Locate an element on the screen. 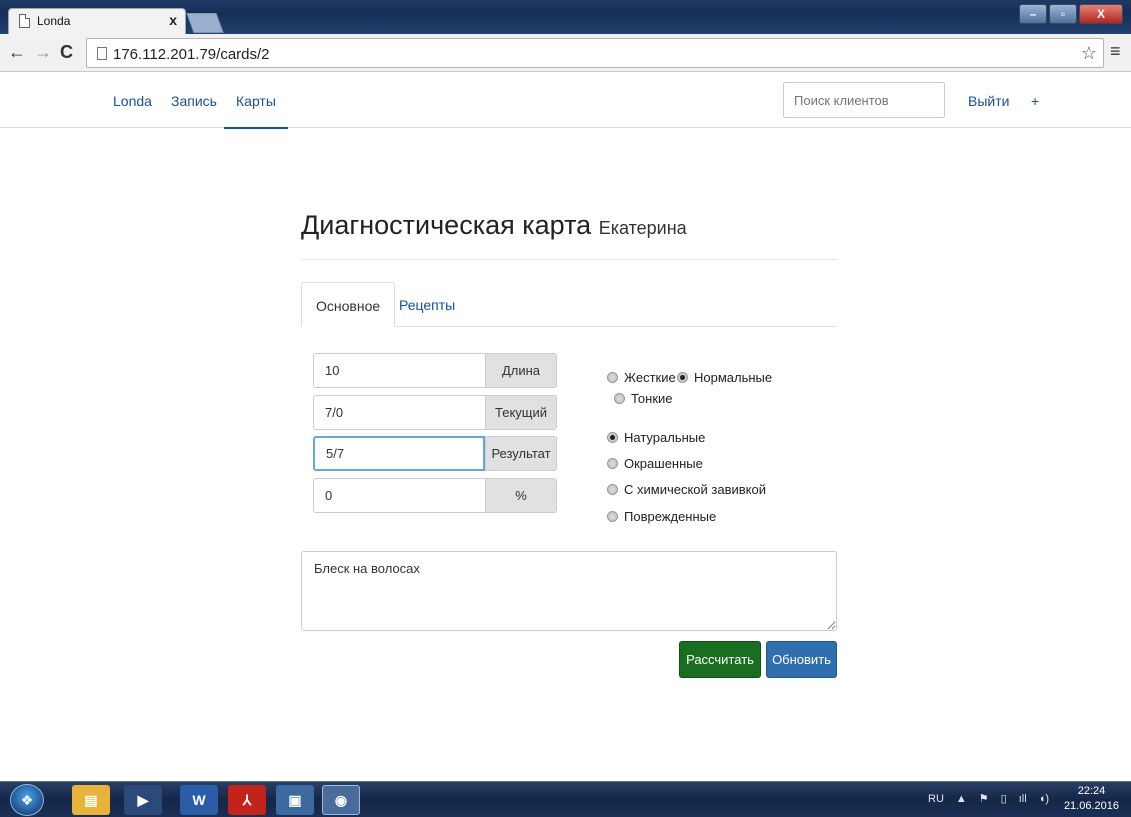  close-window-button: X is located at coordinates (1101, 14).